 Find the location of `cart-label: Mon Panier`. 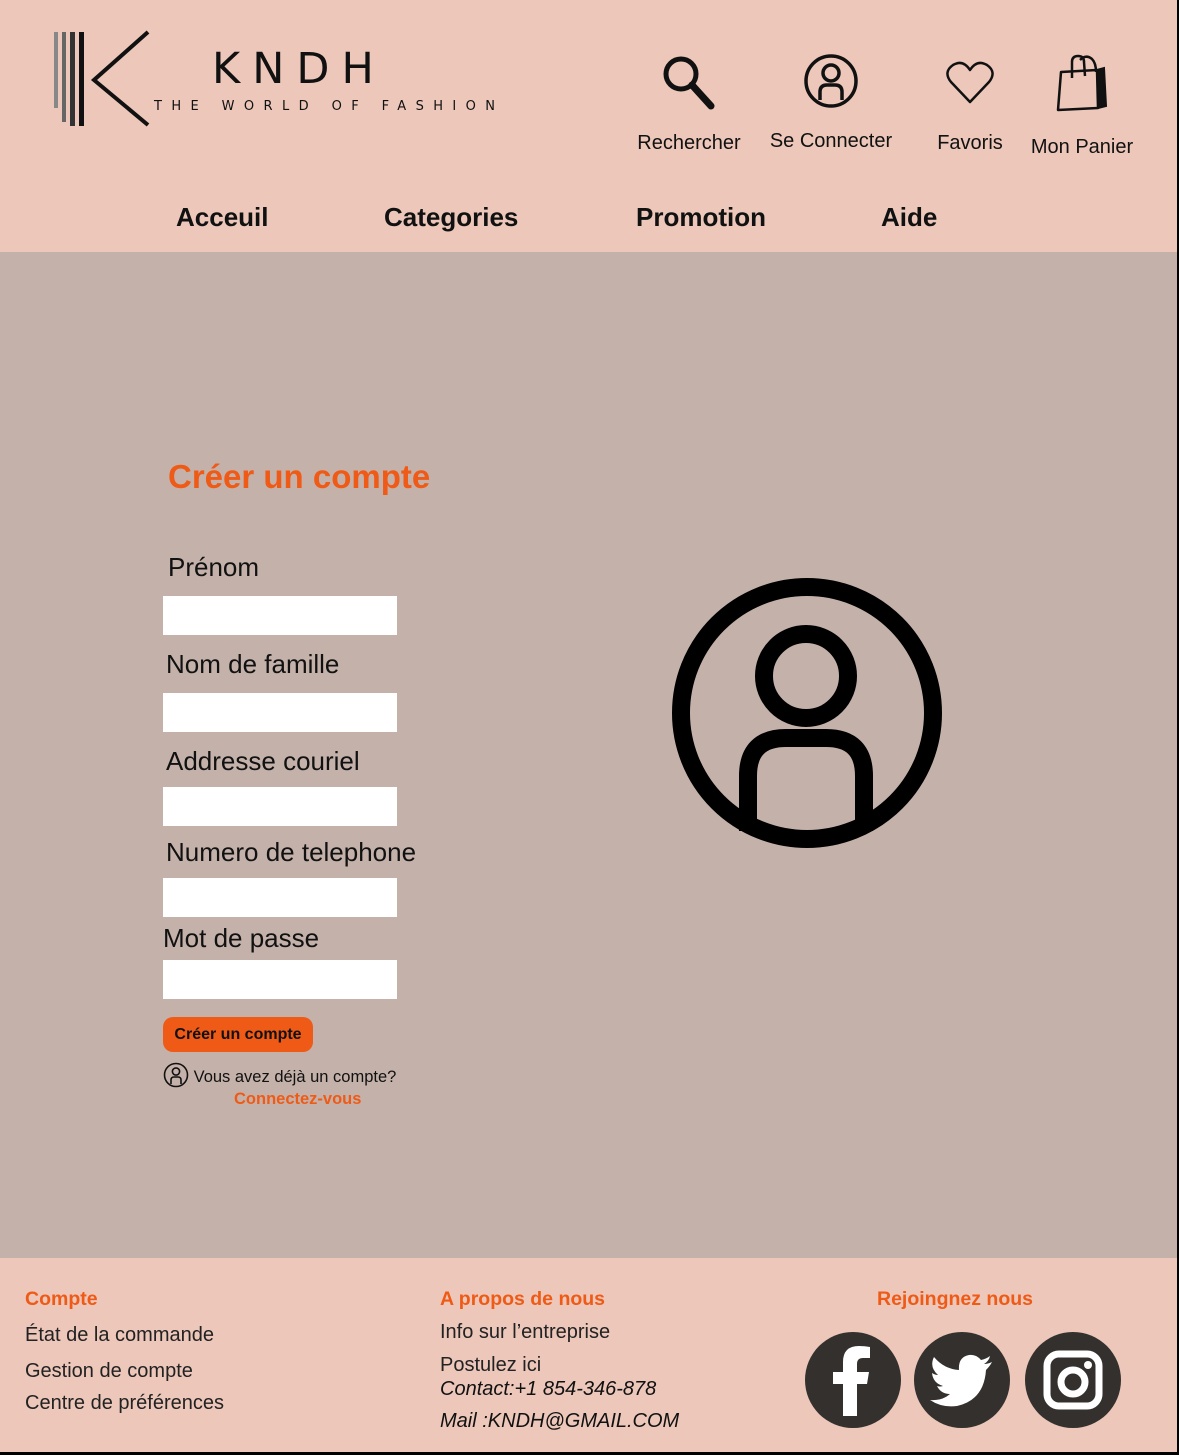

cart-label: Mon Panier is located at coordinates (1082, 147).